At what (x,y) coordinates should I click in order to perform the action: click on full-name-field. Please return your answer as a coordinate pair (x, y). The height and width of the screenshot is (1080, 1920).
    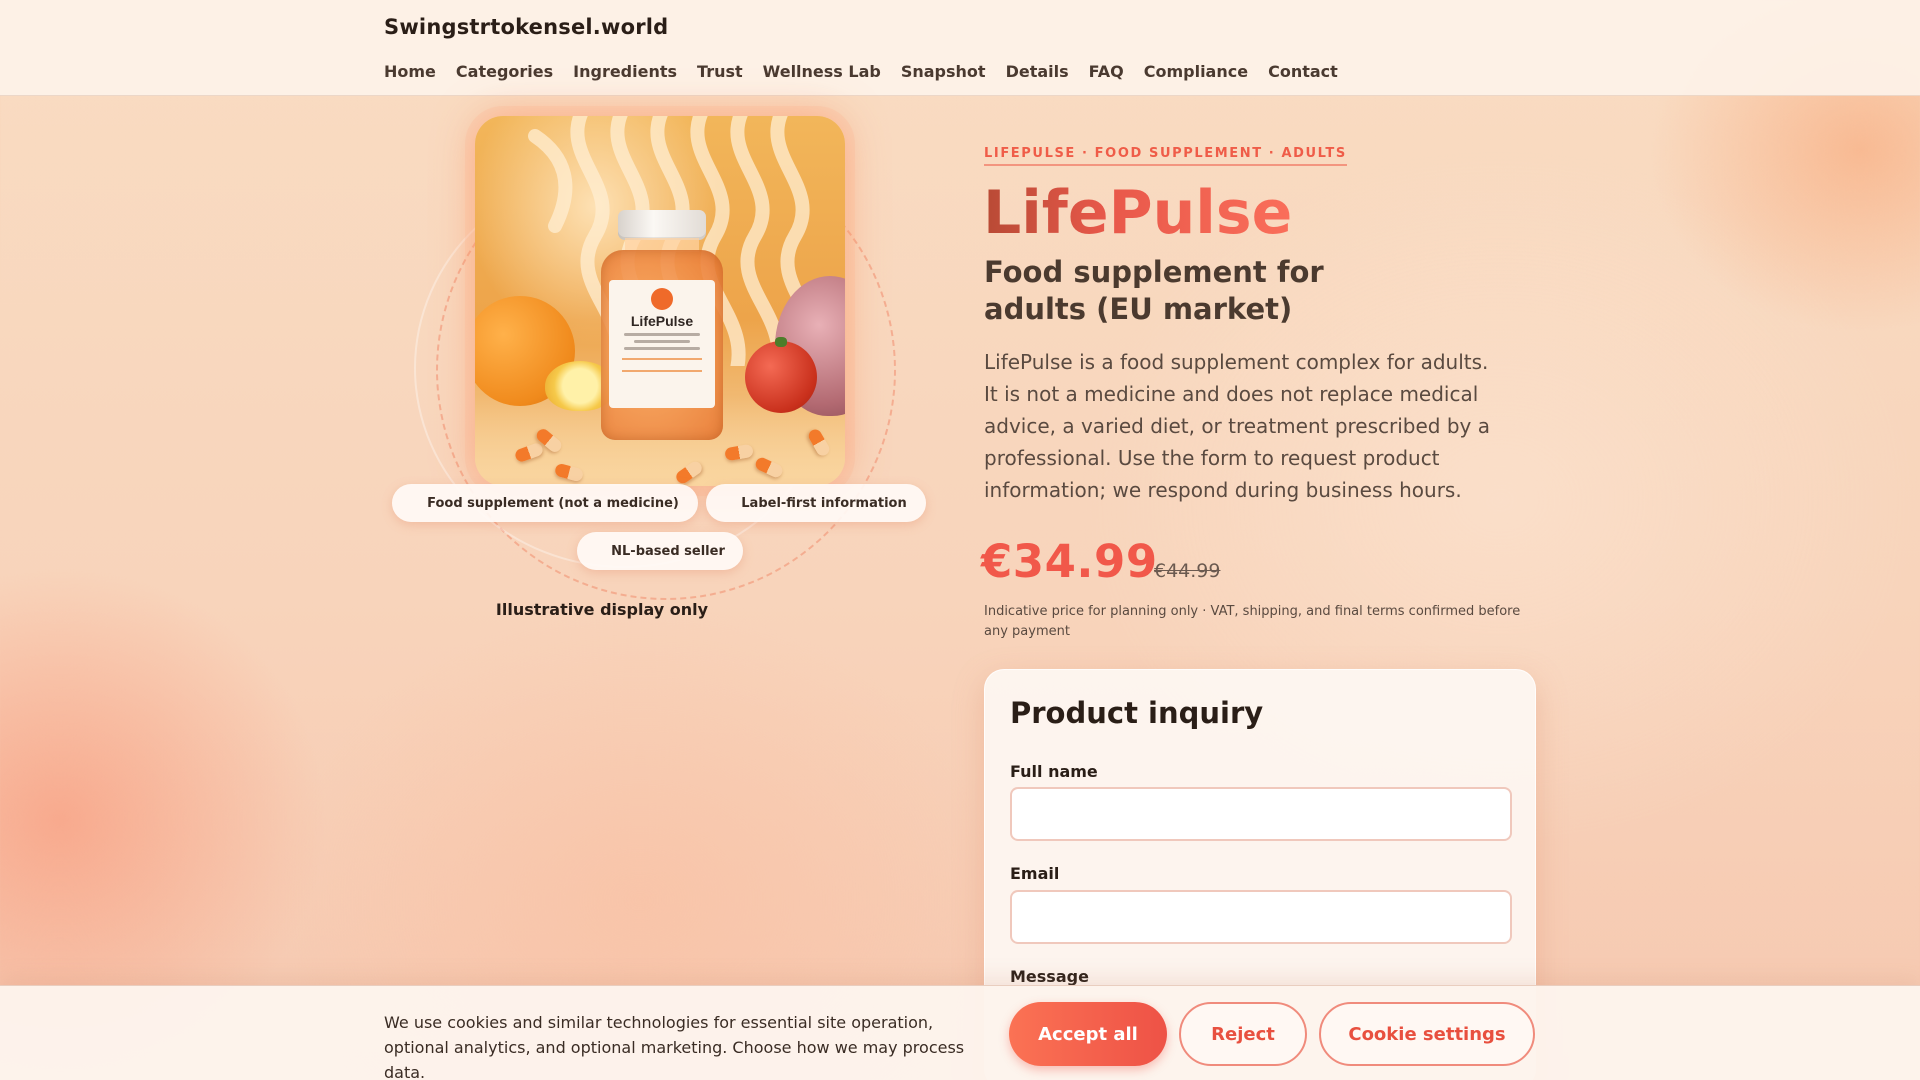
    Looking at the image, I should click on (1261, 814).